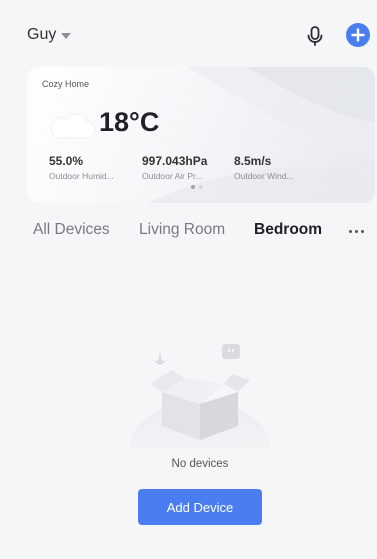  Describe the element at coordinates (200, 464) in the screenshot. I see `empty-message: No devices` at that location.